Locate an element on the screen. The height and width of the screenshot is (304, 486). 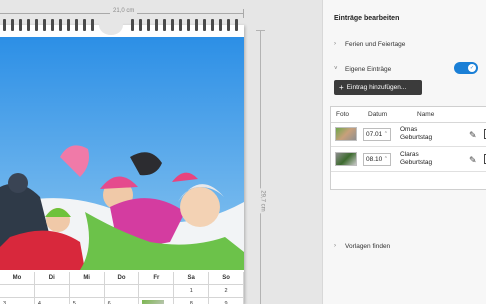
chevron-down-icon: ˅ is located at coordinates (336, 69).